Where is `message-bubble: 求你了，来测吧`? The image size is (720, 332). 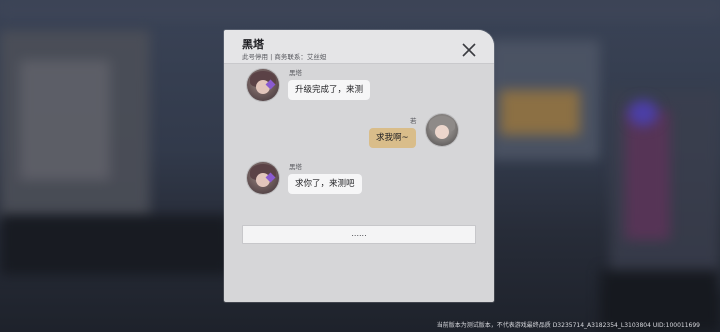
message-bubble: 求你了，来测吧 is located at coordinates (325, 184).